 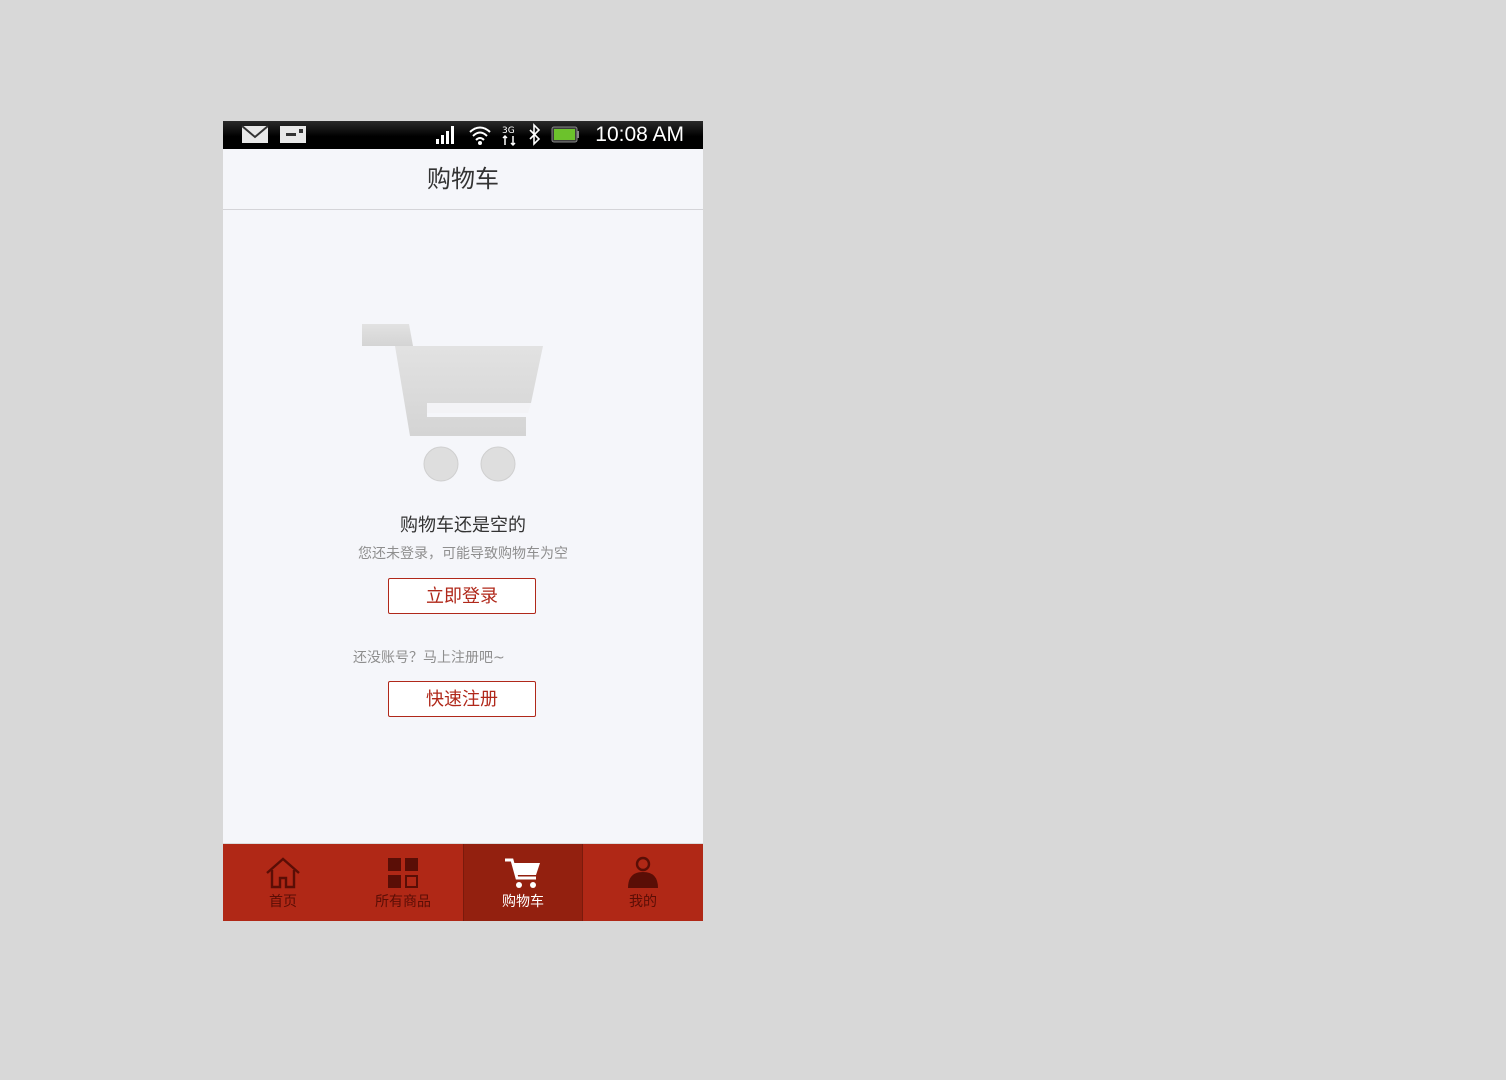 What do you see at coordinates (293, 134) in the screenshot?
I see `sim-card-icon` at bounding box center [293, 134].